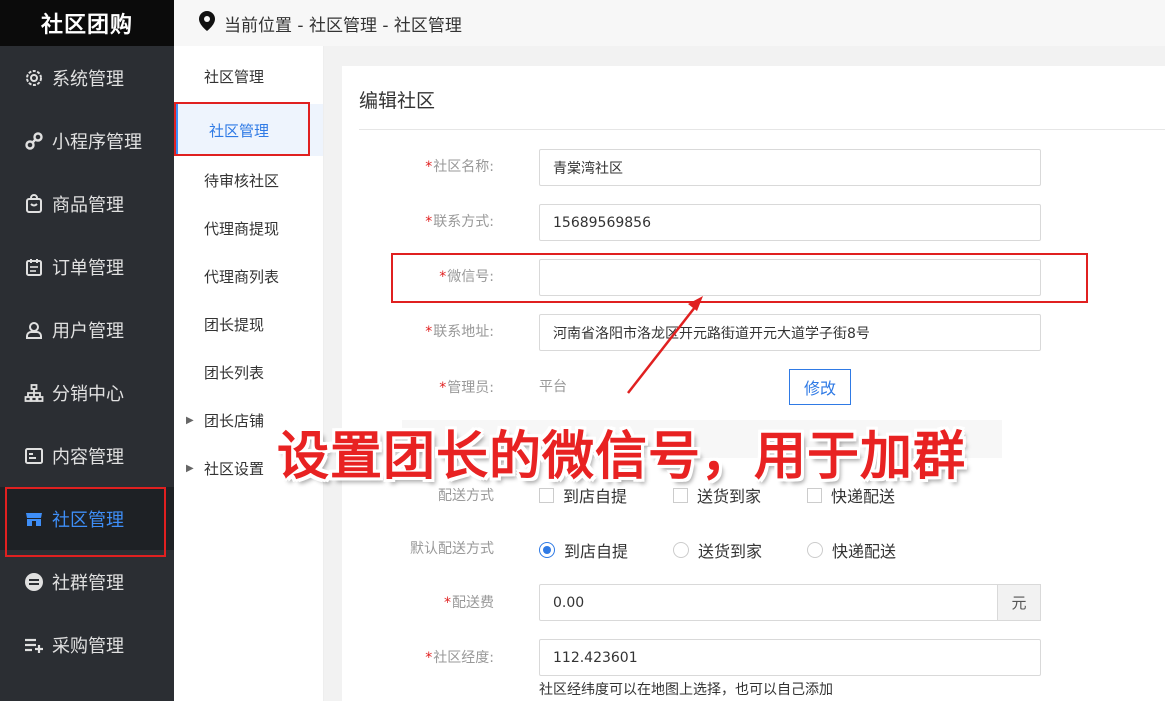 The height and width of the screenshot is (701, 1165). I want to click on coordinate-hint: 社区经纬度可以在地图上选择，也可以自己添加, so click(686, 690).